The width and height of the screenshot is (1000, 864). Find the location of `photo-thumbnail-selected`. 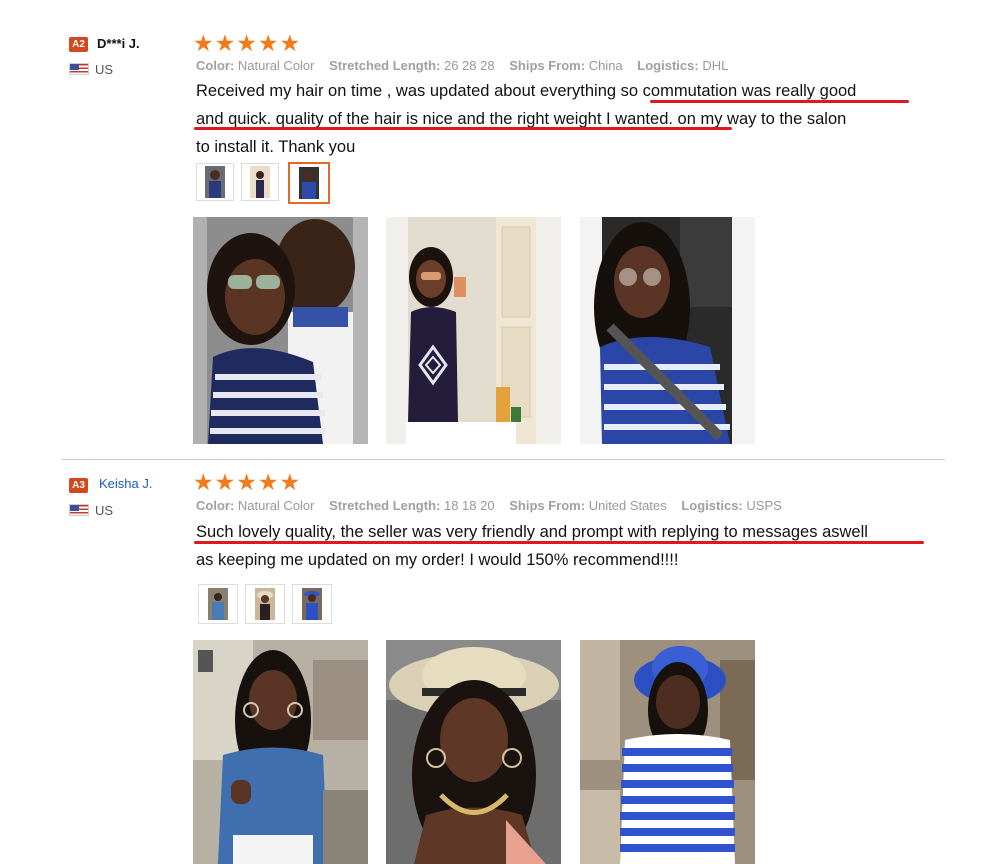

photo-thumbnail-selected is located at coordinates (309, 183).